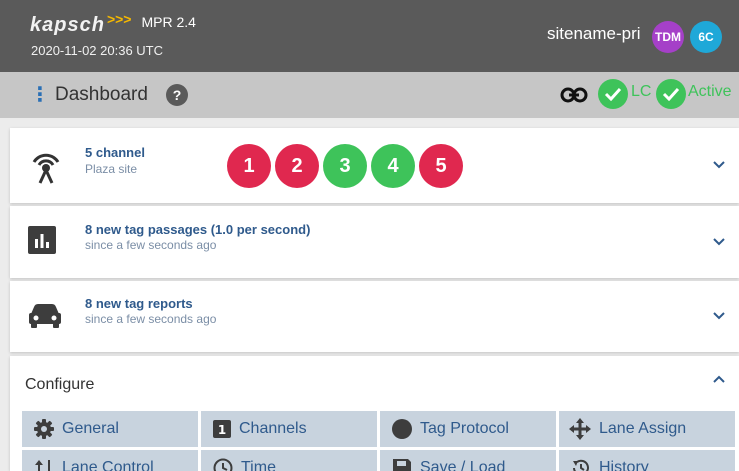 Image resolution: width=739 pixels, height=471 pixels. What do you see at coordinates (613, 94) in the screenshot?
I see `lc-check-icon` at bounding box center [613, 94].